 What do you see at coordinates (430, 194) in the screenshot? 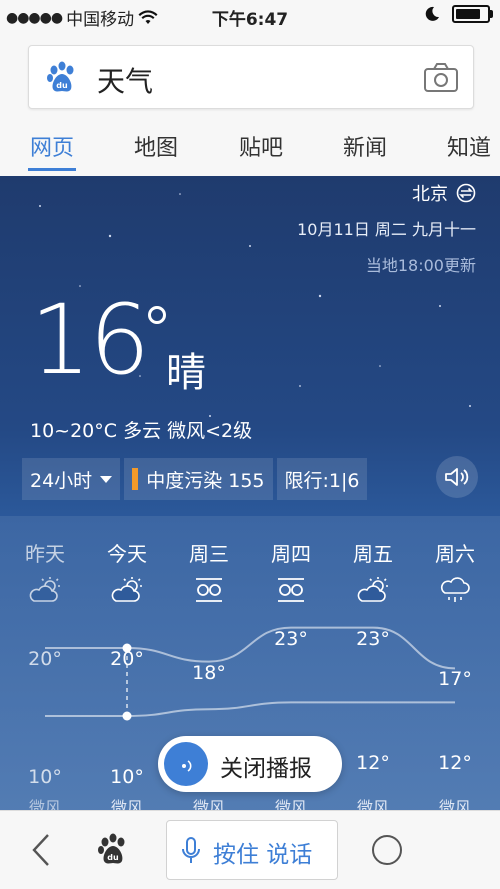
I see `city-name: 北京` at bounding box center [430, 194].